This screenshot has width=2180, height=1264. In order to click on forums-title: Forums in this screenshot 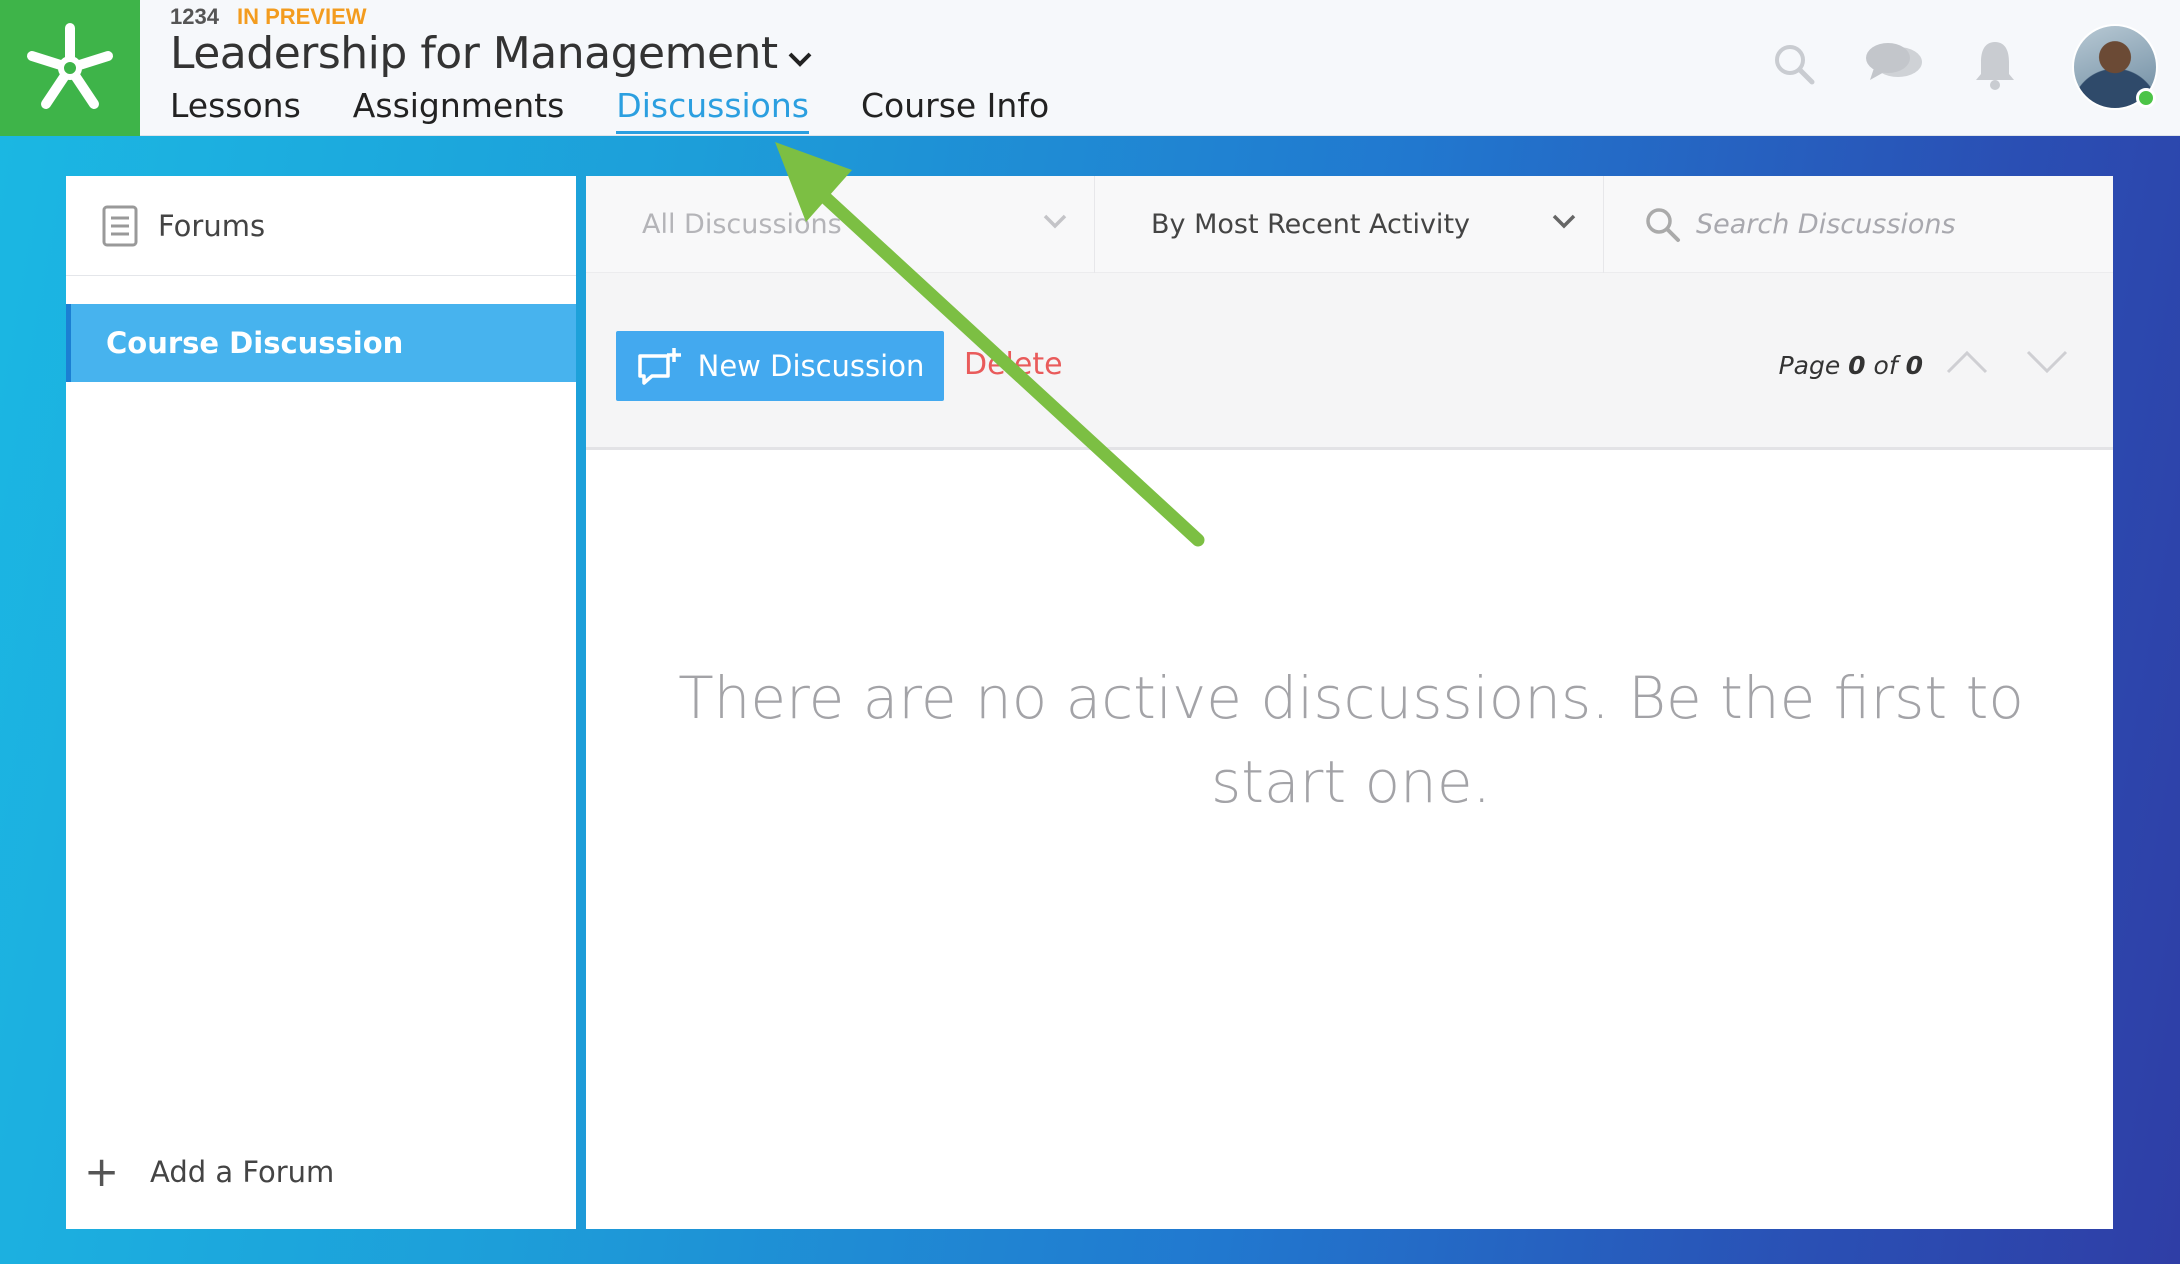, I will do `click(212, 225)`.